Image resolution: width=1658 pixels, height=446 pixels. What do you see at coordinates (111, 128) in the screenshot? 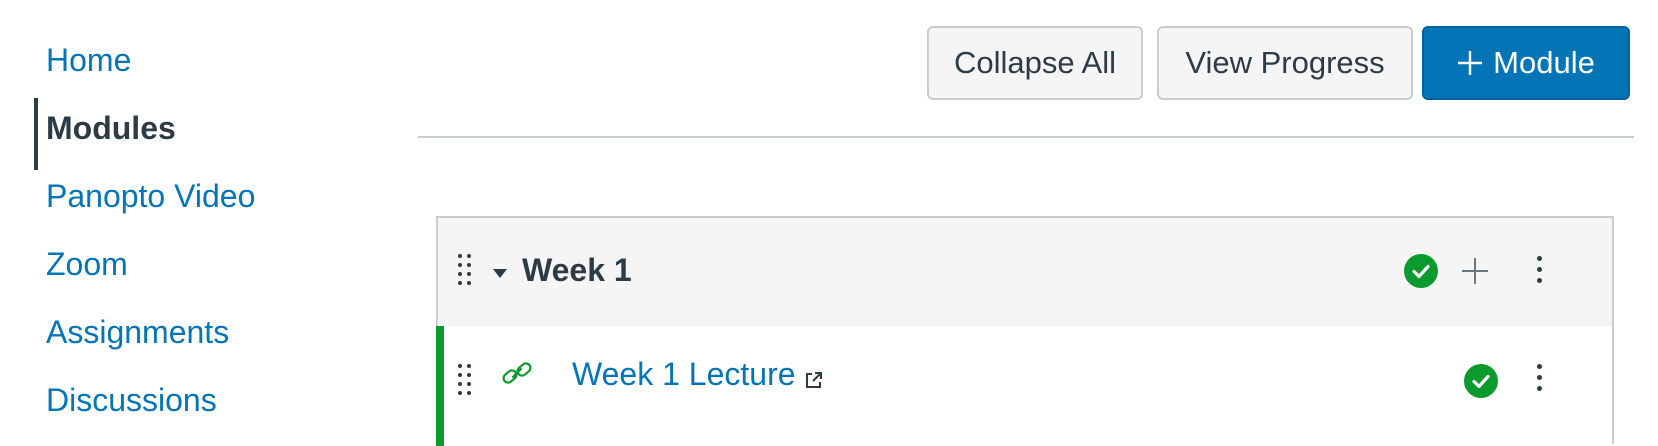
I see `nav-item-modules: Modules` at bounding box center [111, 128].